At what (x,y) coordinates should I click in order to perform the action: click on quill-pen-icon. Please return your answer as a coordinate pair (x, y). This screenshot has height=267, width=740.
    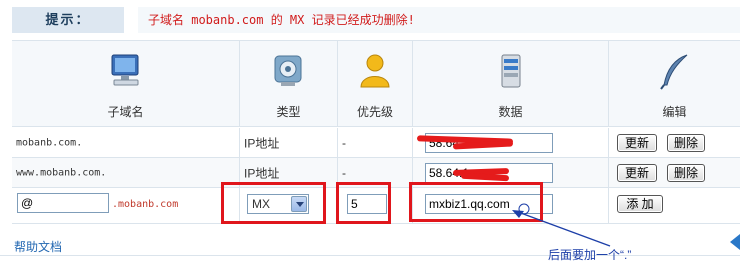
    Looking at the image, I should click on (673, 72).